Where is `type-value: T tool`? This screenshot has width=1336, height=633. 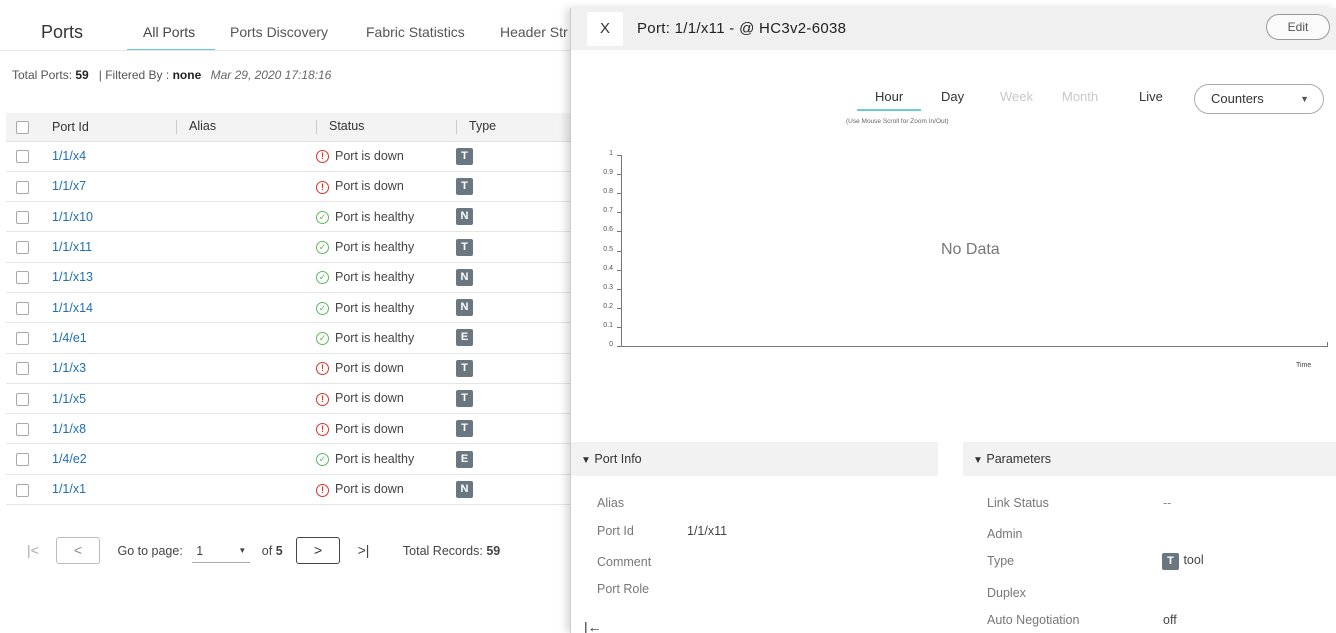 type-value: T tool is located at coordinates (1183, 560).